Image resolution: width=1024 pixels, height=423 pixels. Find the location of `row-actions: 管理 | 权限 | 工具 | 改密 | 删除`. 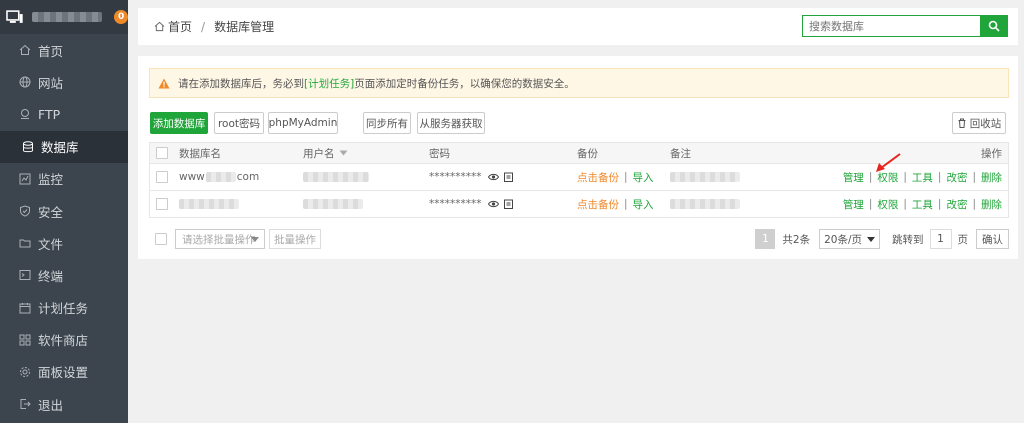

row-actions: 管理 | 权限 | 工具 | 改密 | 删除 is located at coordinates (922, 204).